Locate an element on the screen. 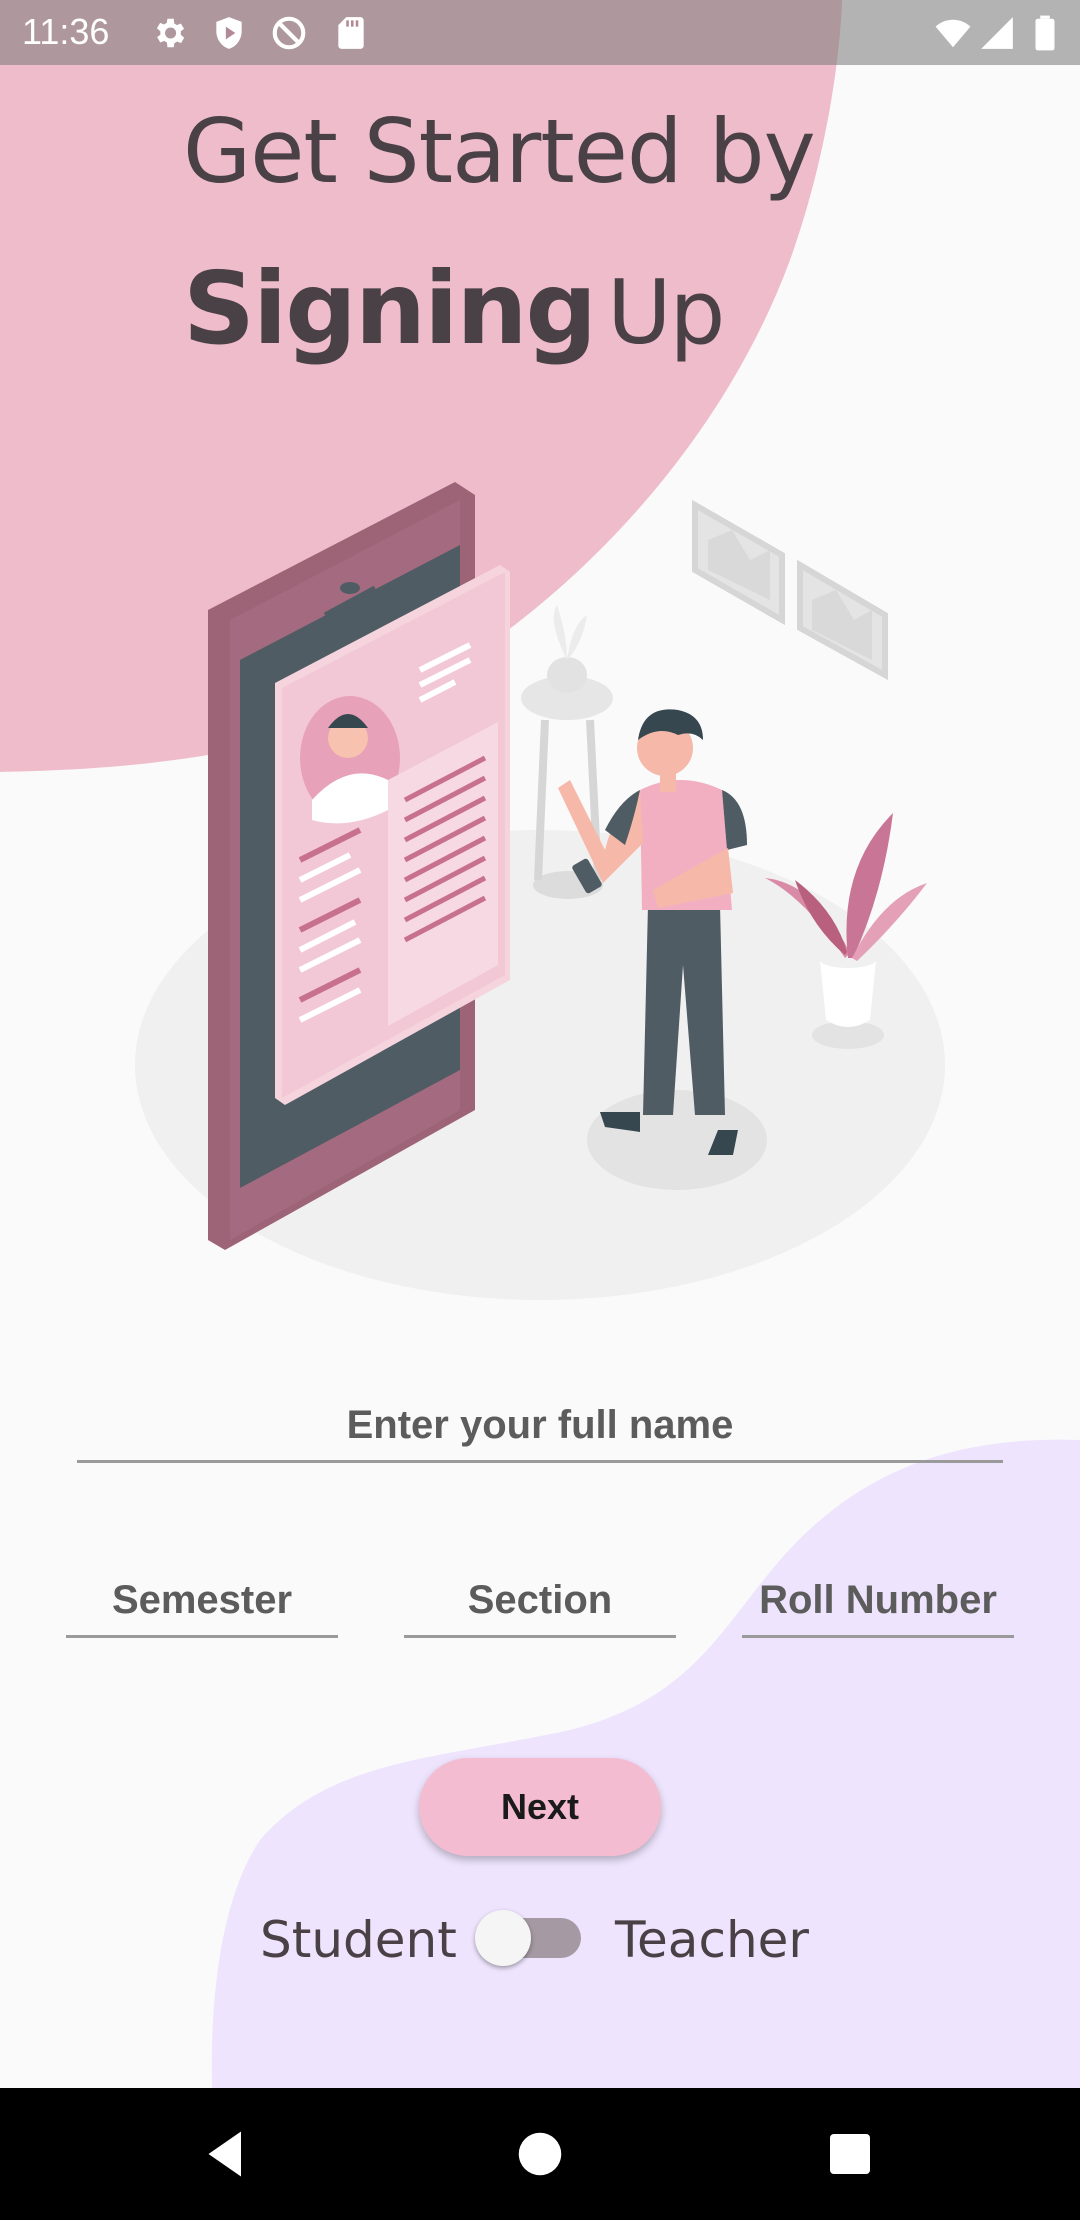 The height and width of the screenshot is (2220, 1080). headline-line-2: Signing Up is located at coordinates (454, 308).